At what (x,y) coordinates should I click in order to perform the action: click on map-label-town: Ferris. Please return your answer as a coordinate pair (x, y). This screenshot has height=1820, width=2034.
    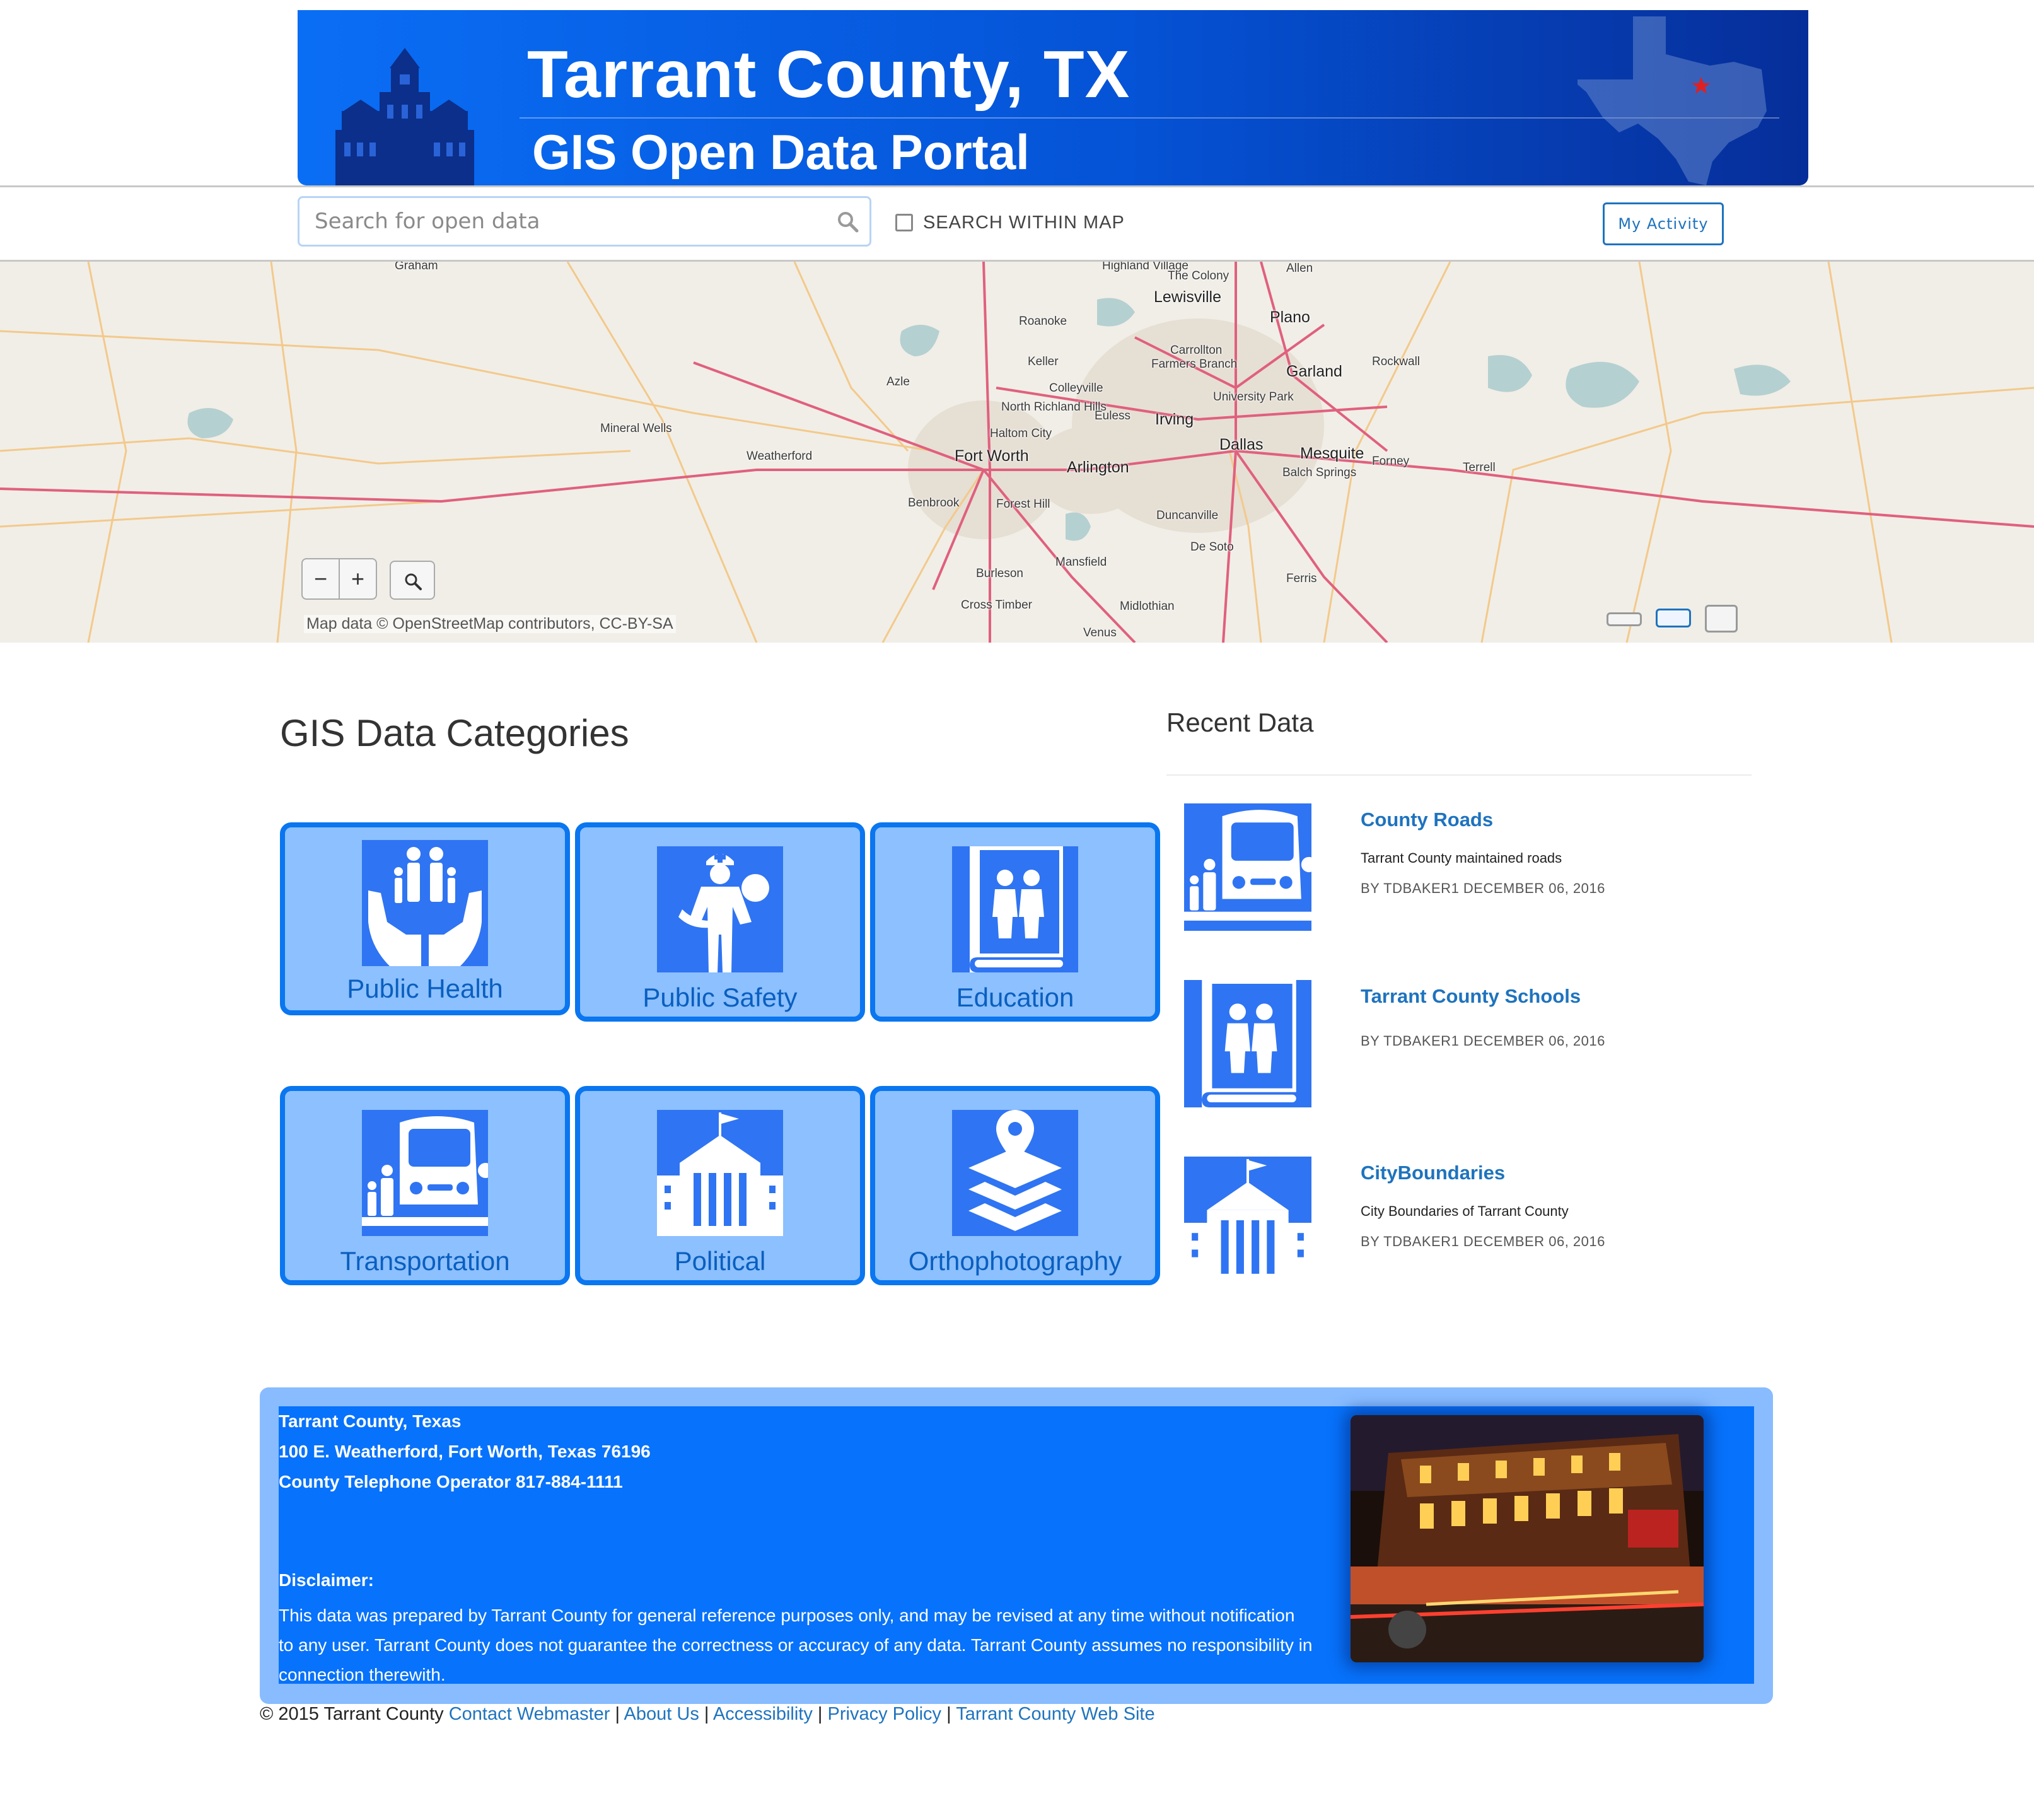
    Looking at the image, I should click on (1301, 578).